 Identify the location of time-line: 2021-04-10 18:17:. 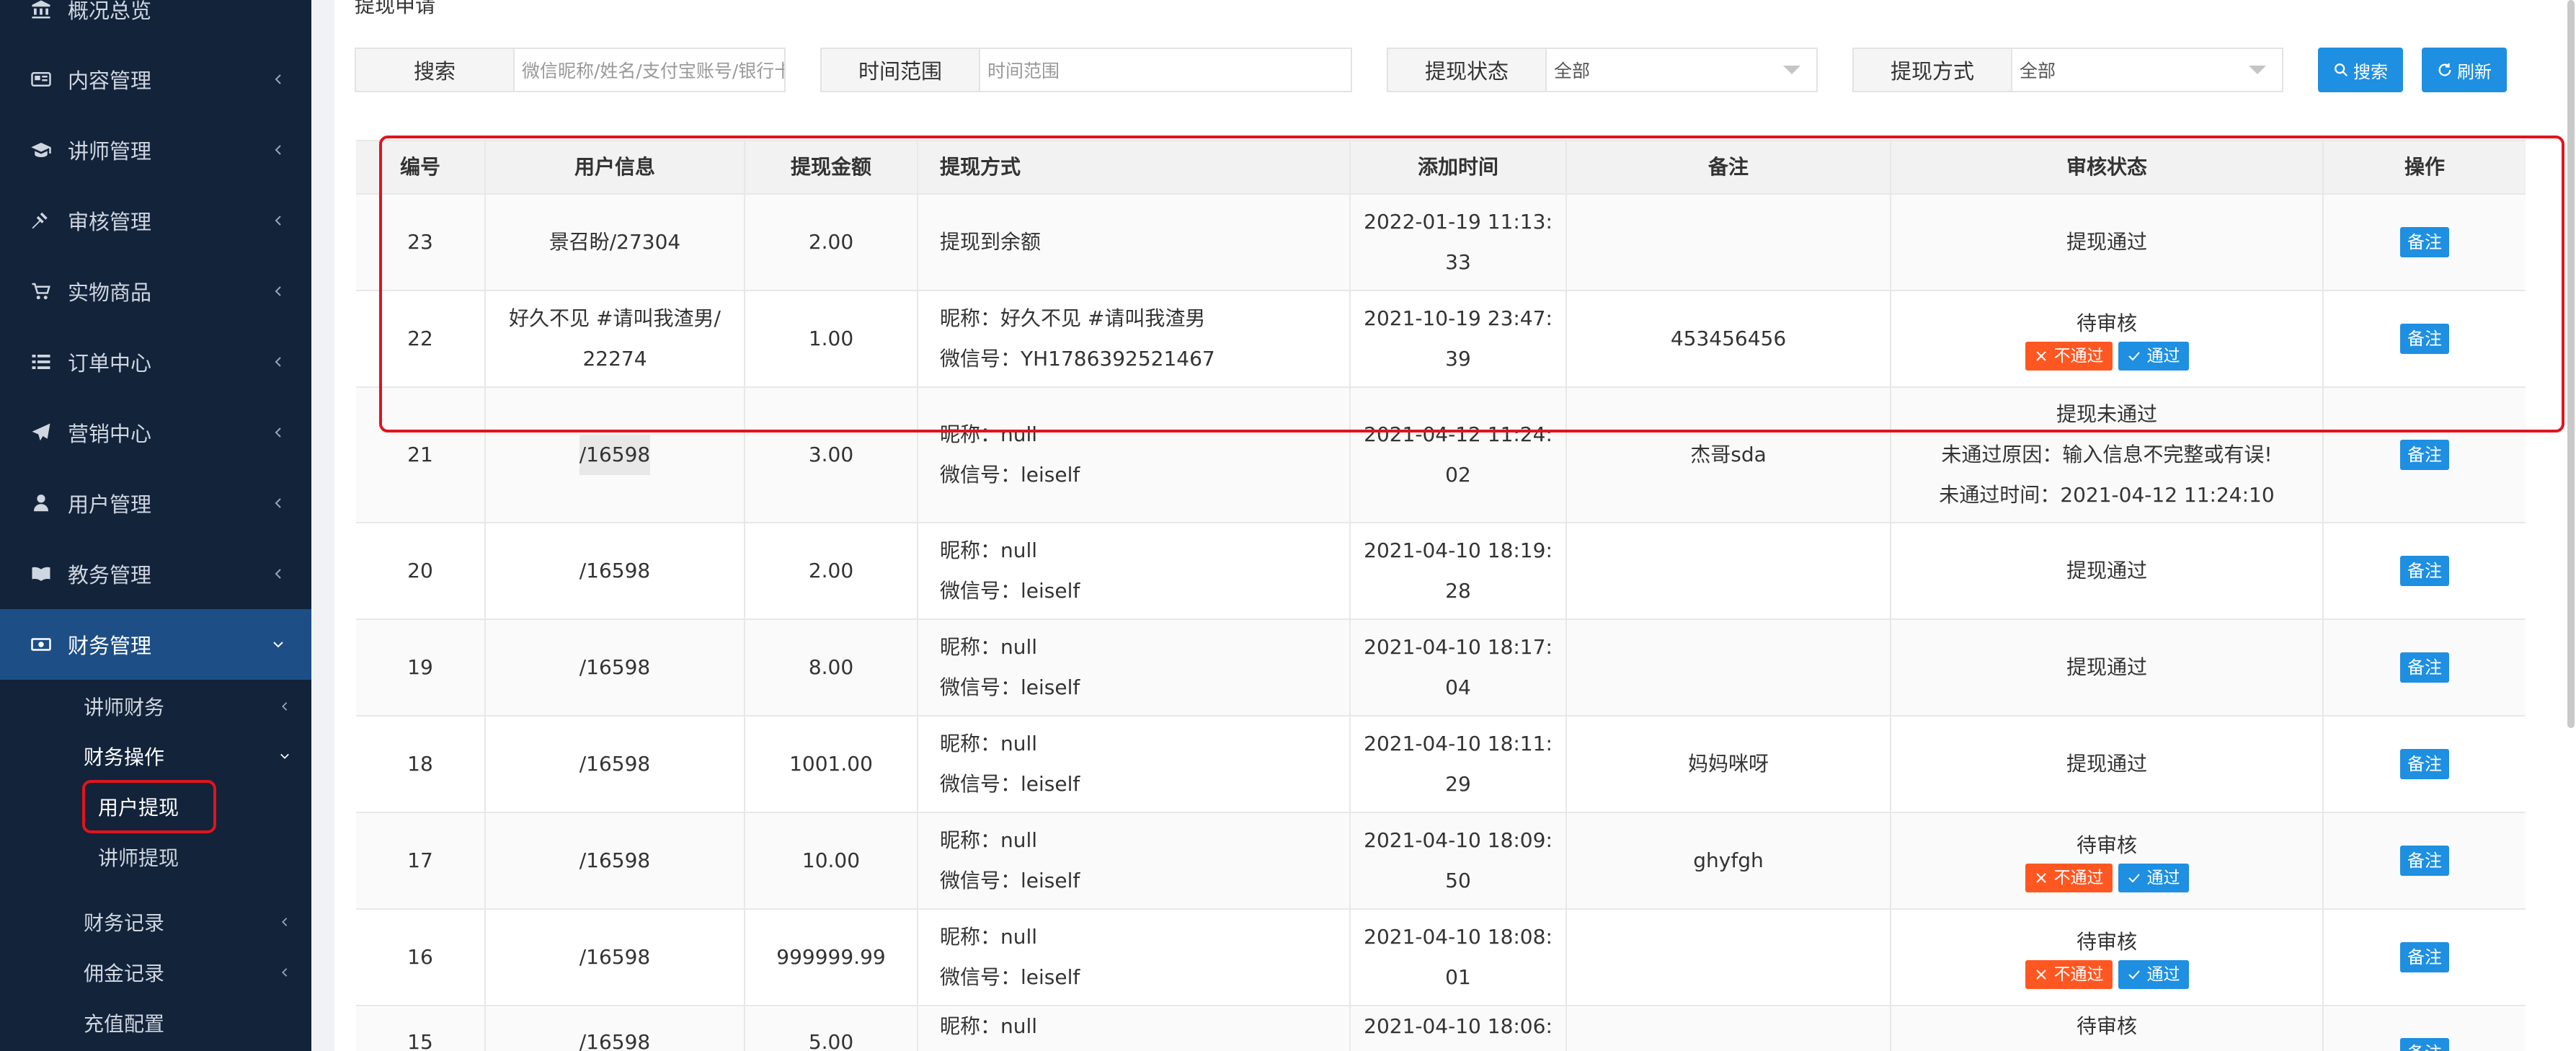
(1458, 647).